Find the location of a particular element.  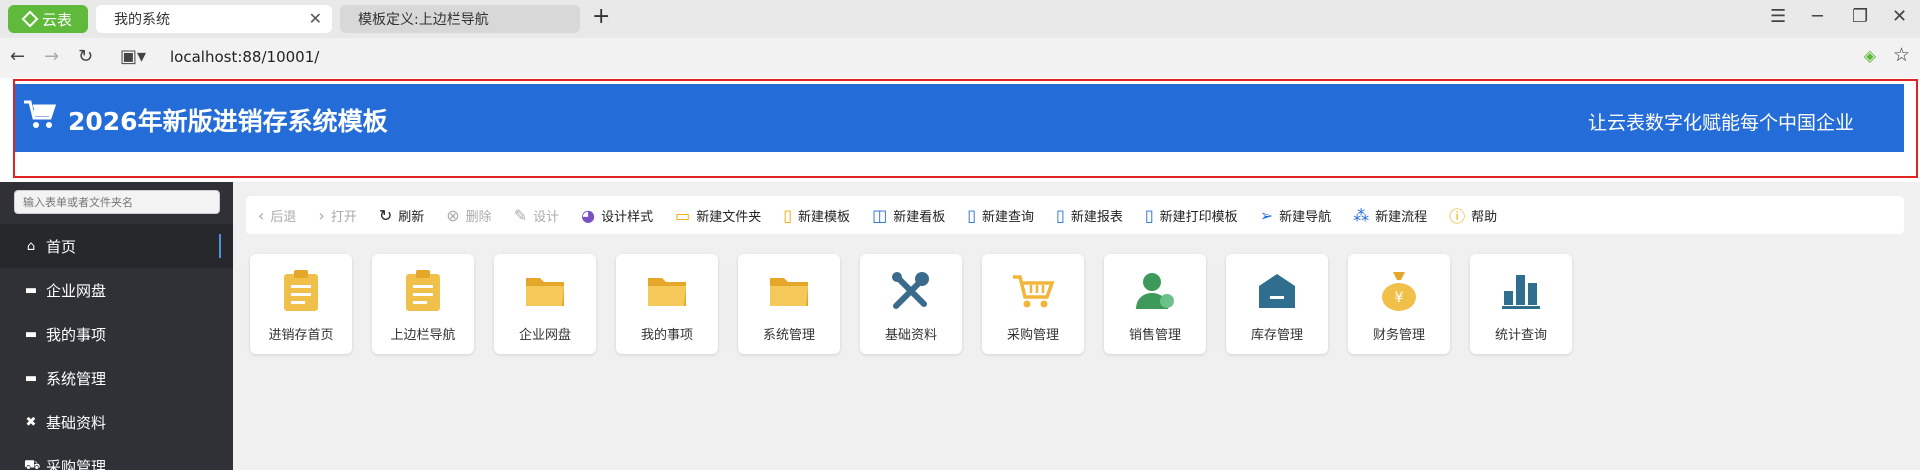

app-card-finance-management: ¥ 财务管理 is located at coordinates (1399, 304).